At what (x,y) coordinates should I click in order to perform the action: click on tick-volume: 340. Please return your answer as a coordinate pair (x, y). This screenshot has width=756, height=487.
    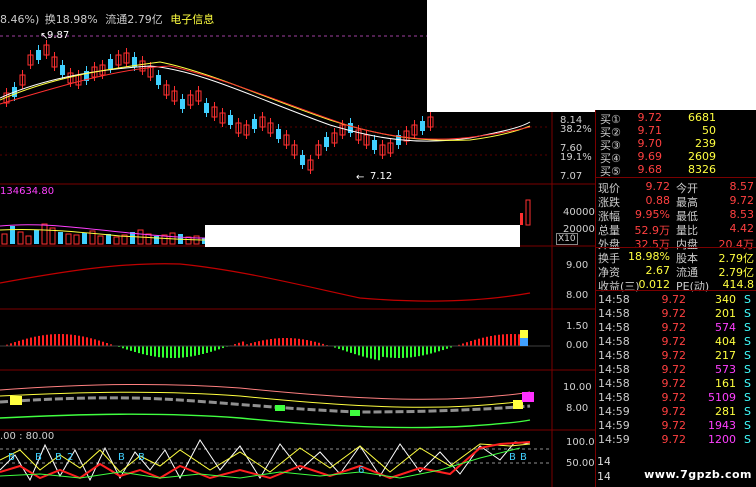
    Looking at the image, I should click on (725, 299).